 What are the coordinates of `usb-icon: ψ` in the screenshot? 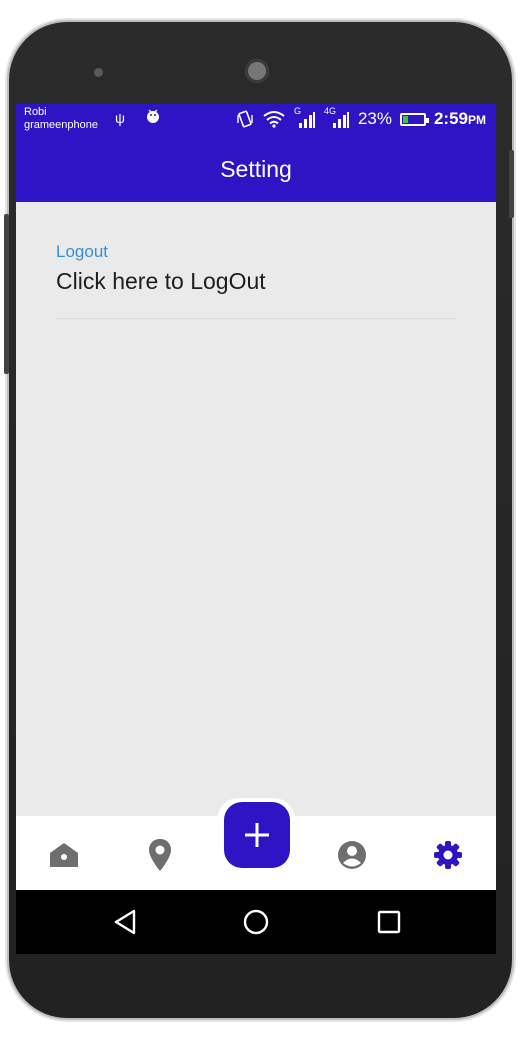 It's located at (120, 118).